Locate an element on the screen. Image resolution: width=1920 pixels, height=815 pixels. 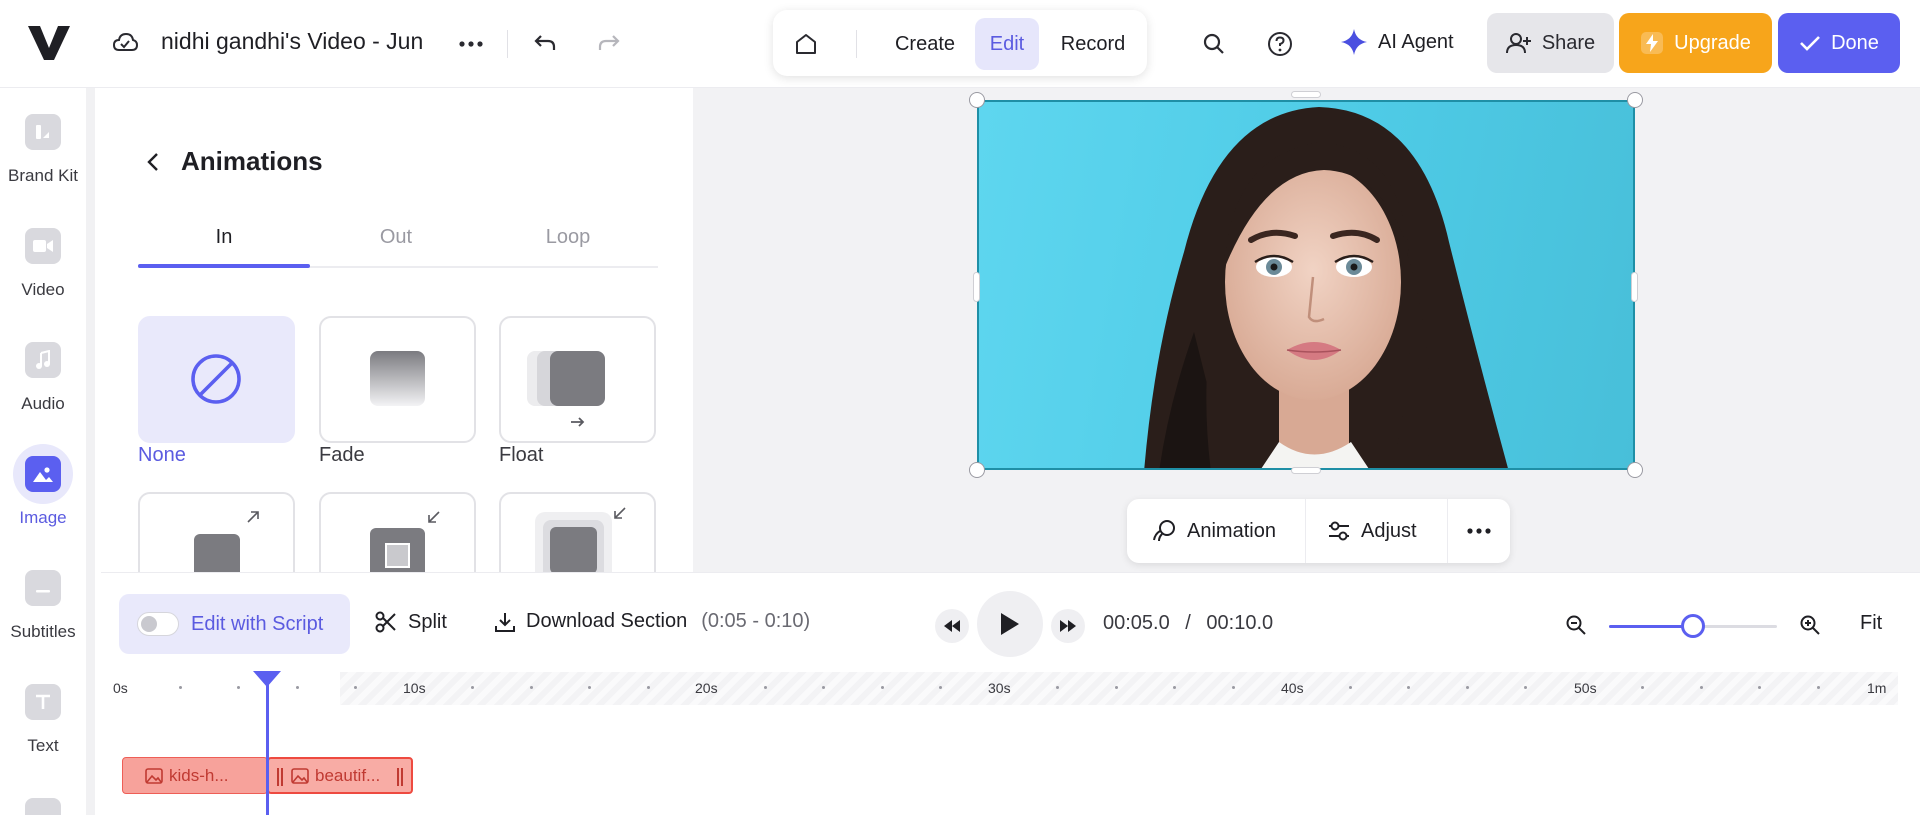
edit-with-script-toggle: Edit with Script is located at coordinates (234, 624).